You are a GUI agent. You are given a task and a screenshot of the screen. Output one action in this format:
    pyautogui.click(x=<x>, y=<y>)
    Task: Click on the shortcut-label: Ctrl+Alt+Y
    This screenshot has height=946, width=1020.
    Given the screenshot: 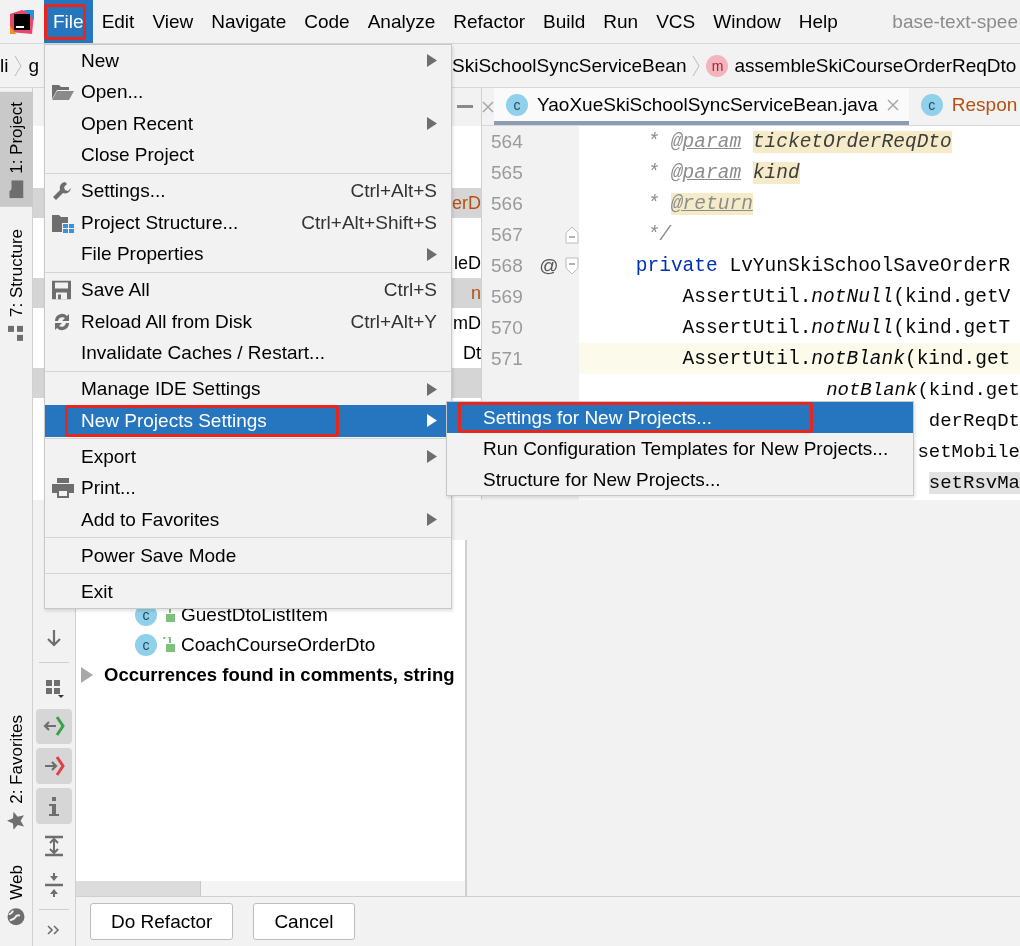 What is the action you would take?
    pyautogui.click(x=393, y=321)
    